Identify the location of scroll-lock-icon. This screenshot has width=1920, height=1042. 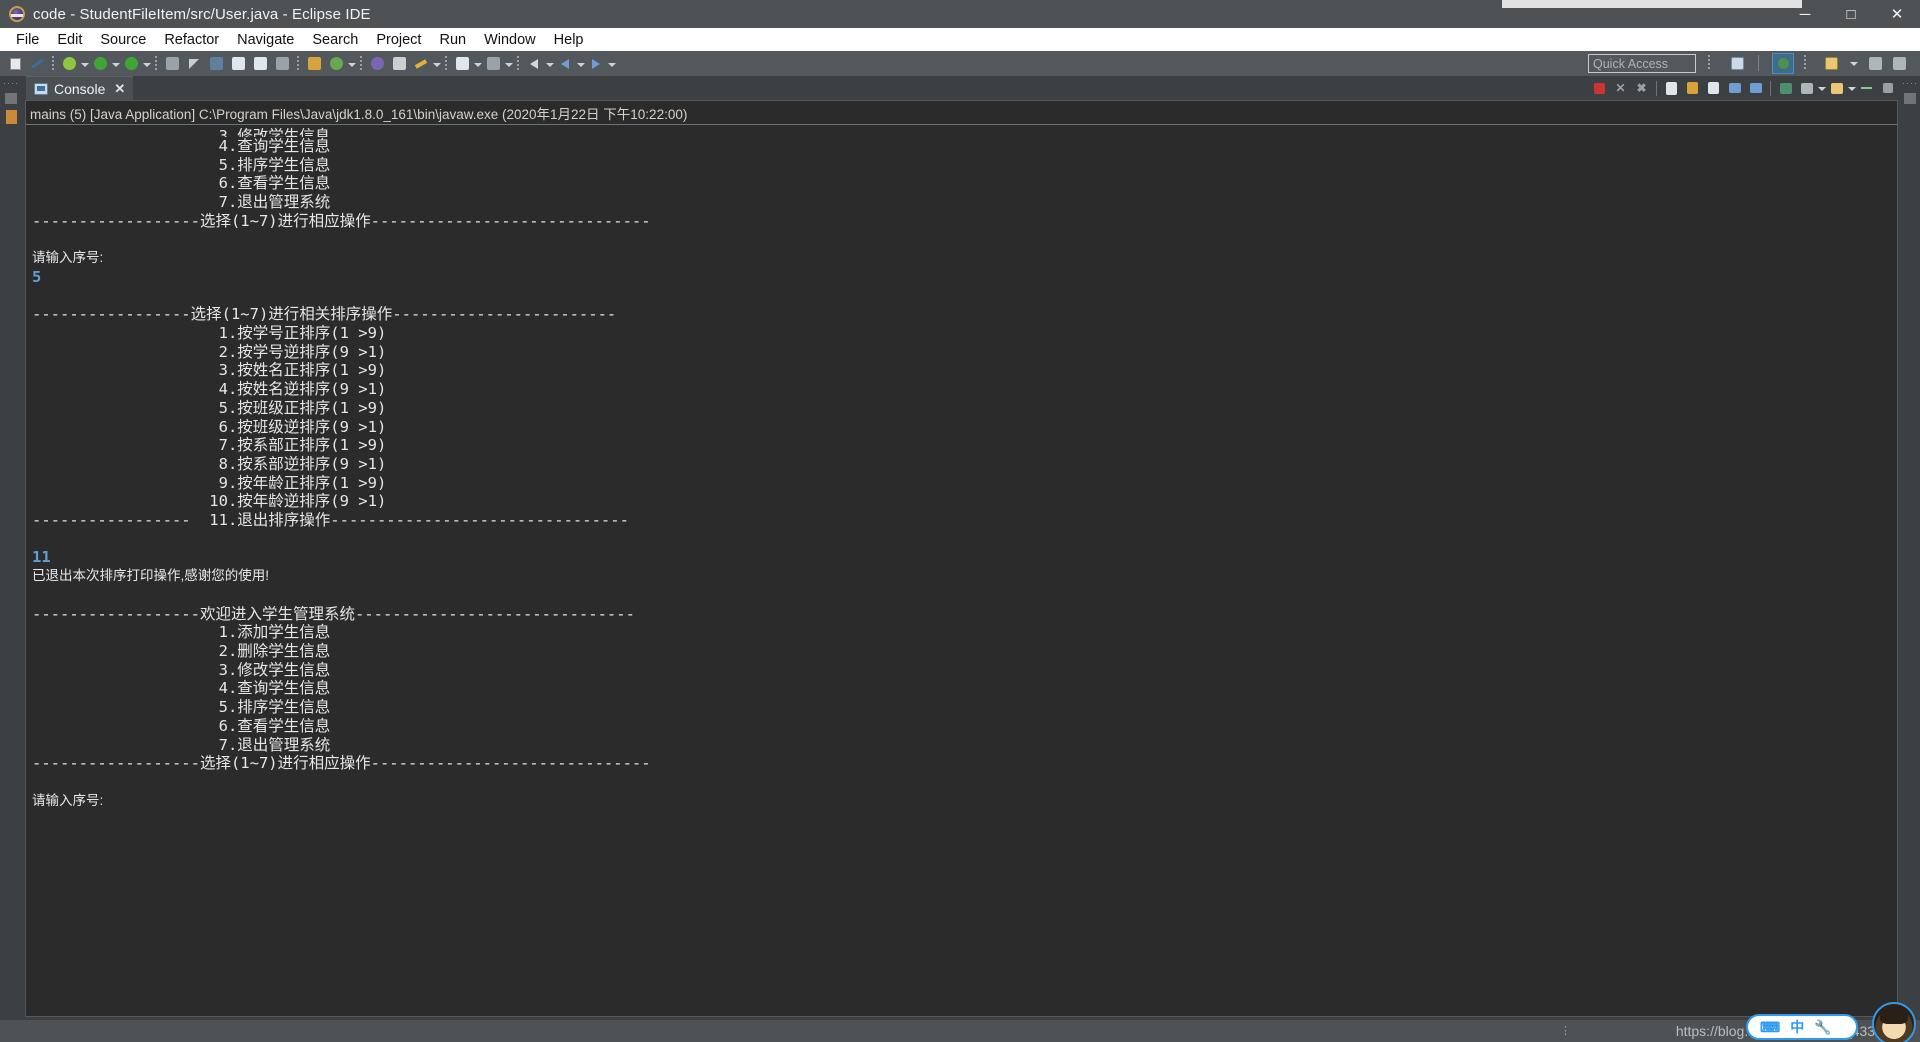
(1692, 88).